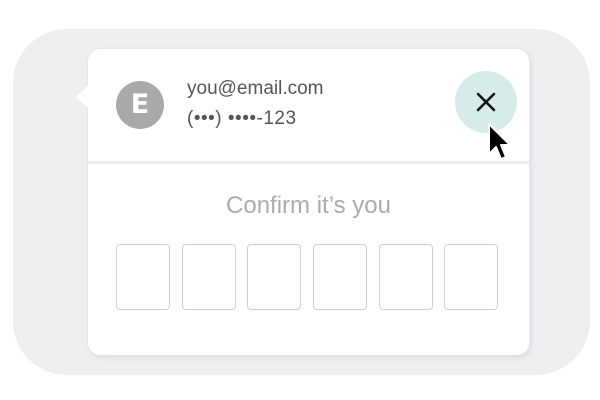 The image size is (600, 400). I want to click on close-icon, so click(486, 102).